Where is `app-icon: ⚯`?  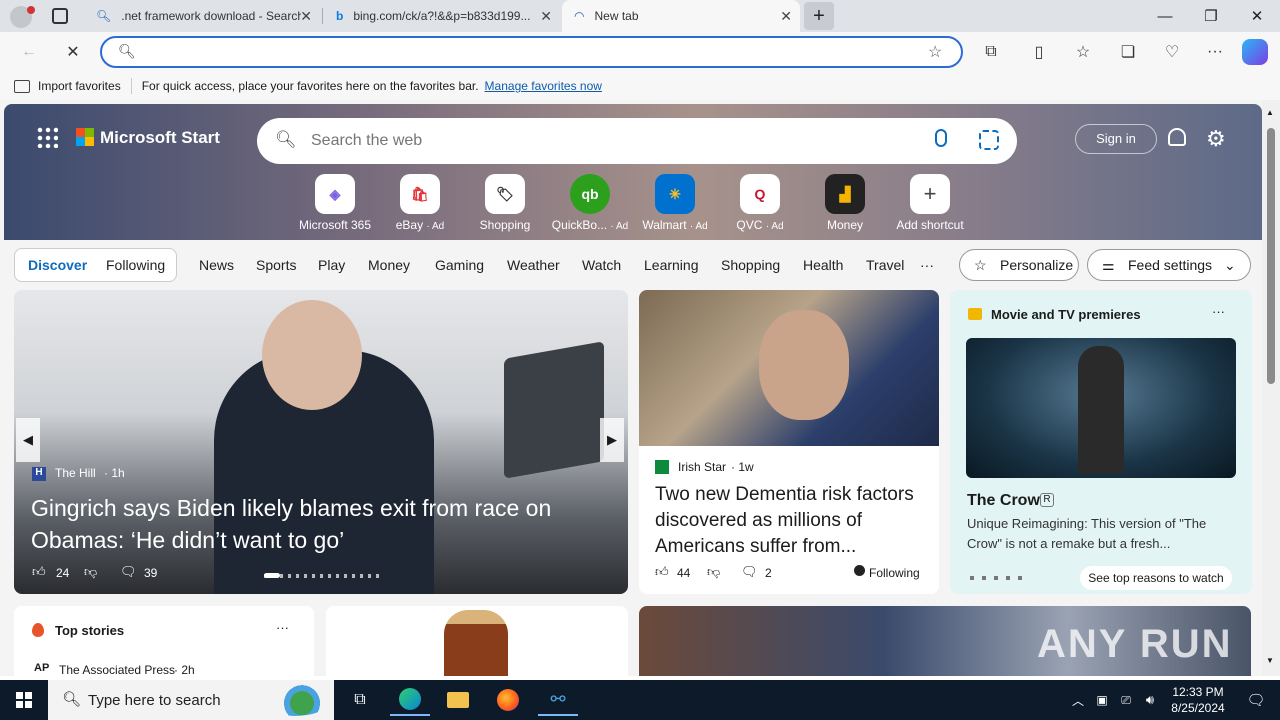 app-icon: ⚯ is located at coordinates (558, 700).